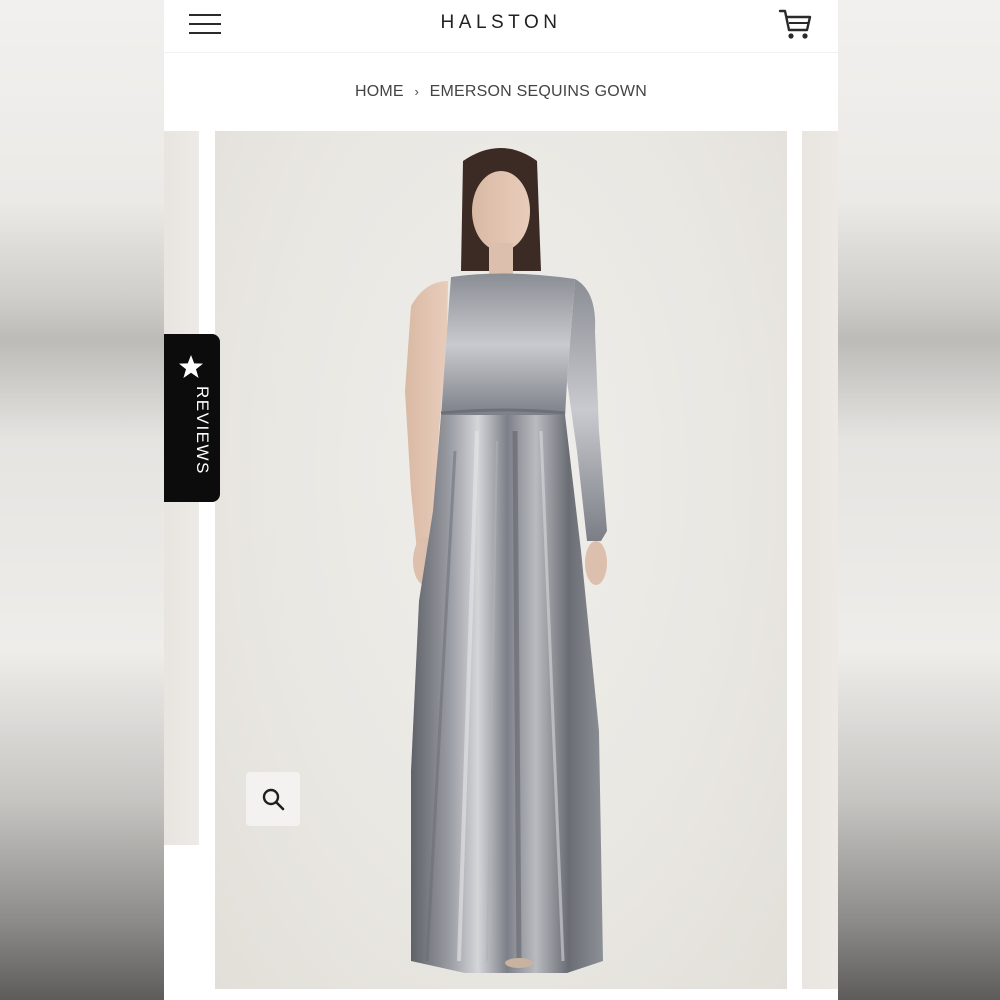 The width and height of the screenshot is (1000, 1000). I want to click on site-header: HALSTON, so click(501, 26).